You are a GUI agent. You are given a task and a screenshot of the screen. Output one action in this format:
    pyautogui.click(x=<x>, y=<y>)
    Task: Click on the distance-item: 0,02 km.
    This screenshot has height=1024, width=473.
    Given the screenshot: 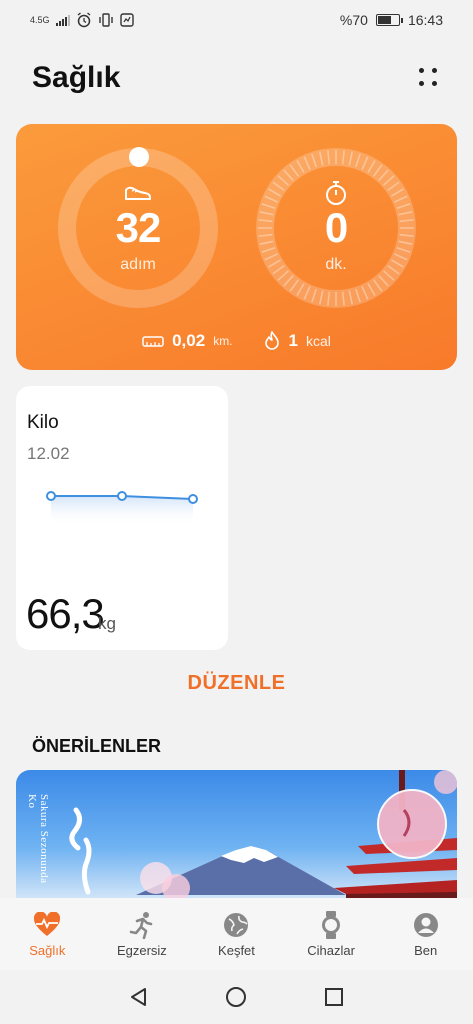 What is the action you would take?
    pyautogui.click(x=187, y=341)
    